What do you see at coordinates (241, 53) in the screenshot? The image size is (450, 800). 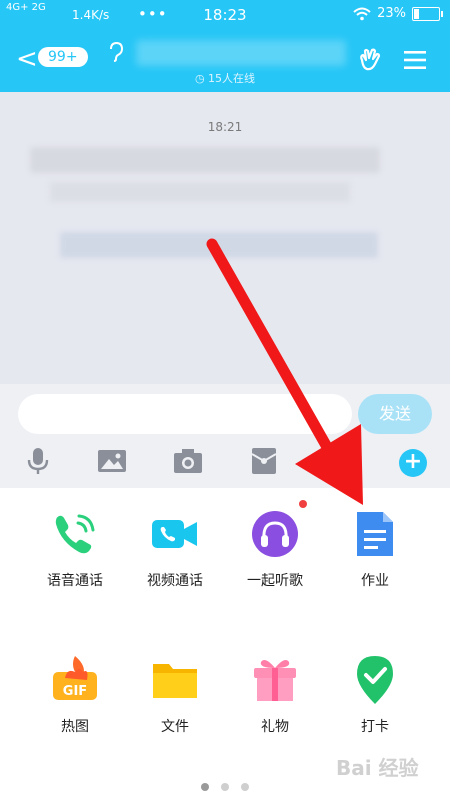 I see `group-title-blurred` at bounding box center [241, 53].